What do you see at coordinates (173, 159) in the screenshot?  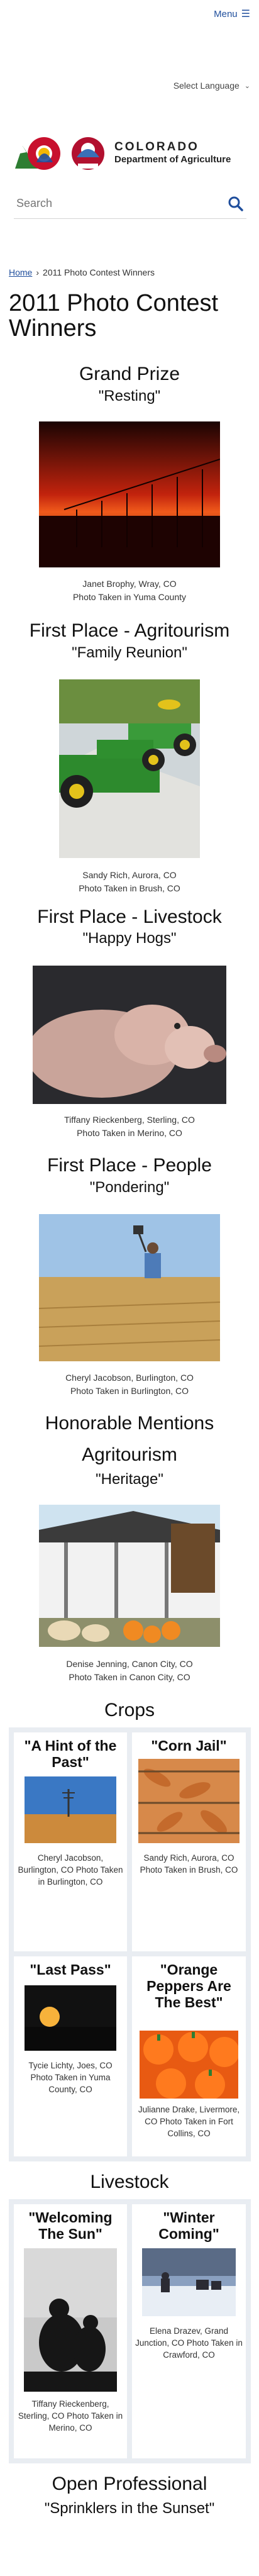 I see `logo-line2: Department of Agriculture` at bounding box center [173, 159].